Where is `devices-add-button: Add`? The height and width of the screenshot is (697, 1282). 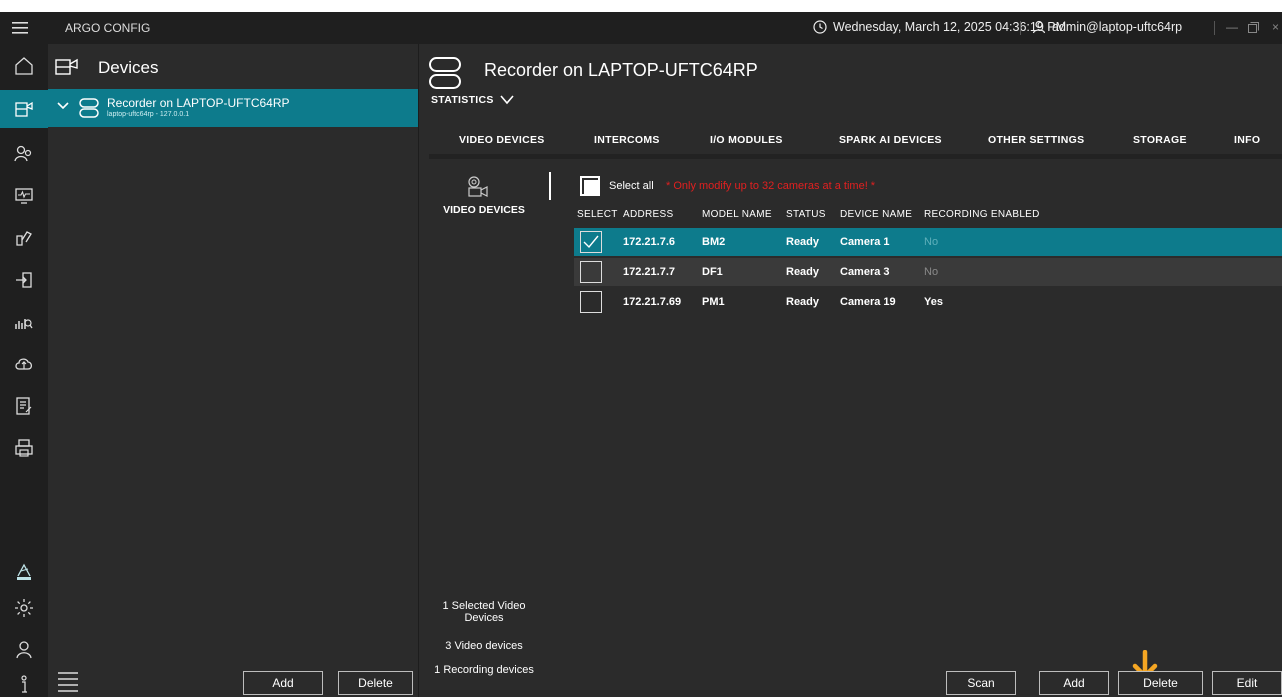
devices-add-button: Add is located at coordinates (283, 683).